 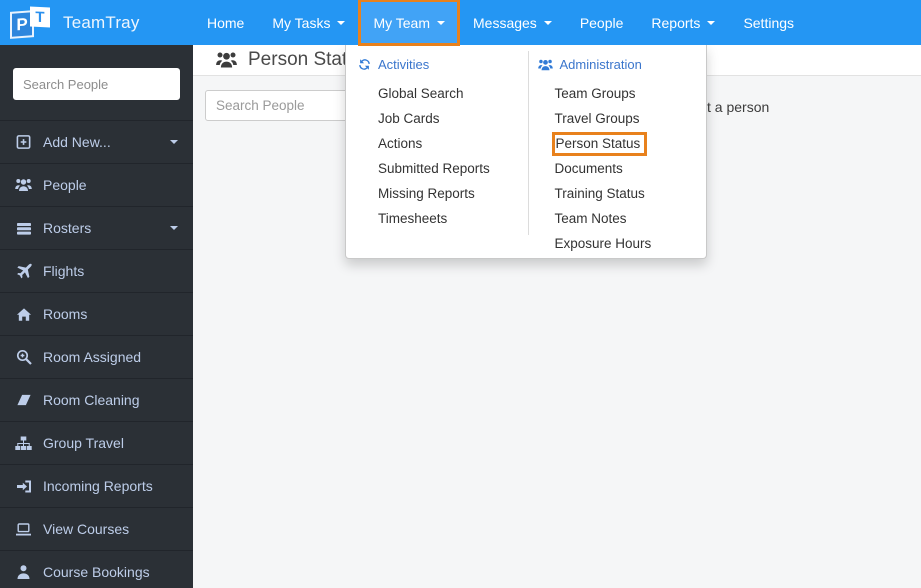 What do you see at coordinates (443, 64) in the screenshot?
I see `menu-header-activities: Activities` at bounding box center [443, 64].